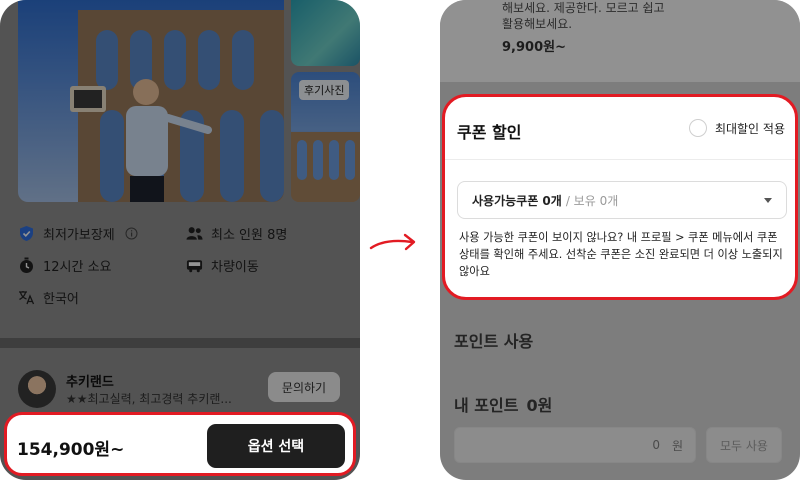 This screenshot has width=800, height=480. Describe the element at coordinates (180, 388) in the screenshot. I see `guide-profile: 추키랜드 ★★최고실력, 최고경력 추키랜... 문의하기` at that location.